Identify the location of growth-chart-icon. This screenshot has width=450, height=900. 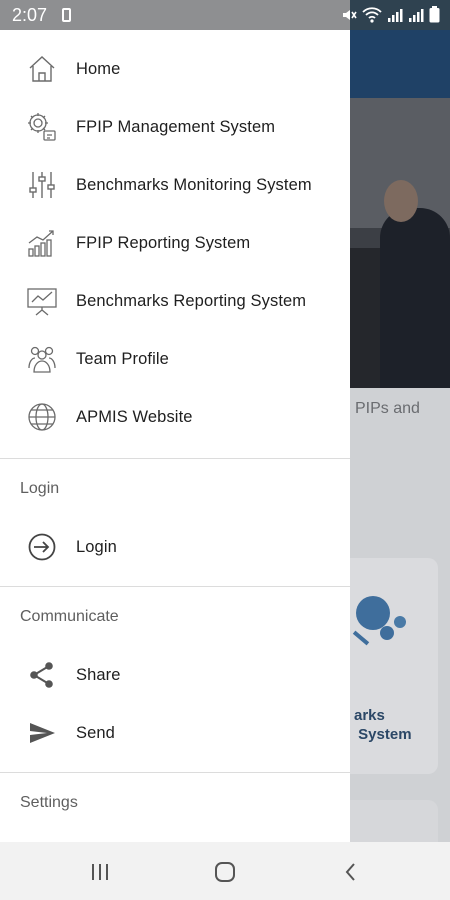
(42, 243).